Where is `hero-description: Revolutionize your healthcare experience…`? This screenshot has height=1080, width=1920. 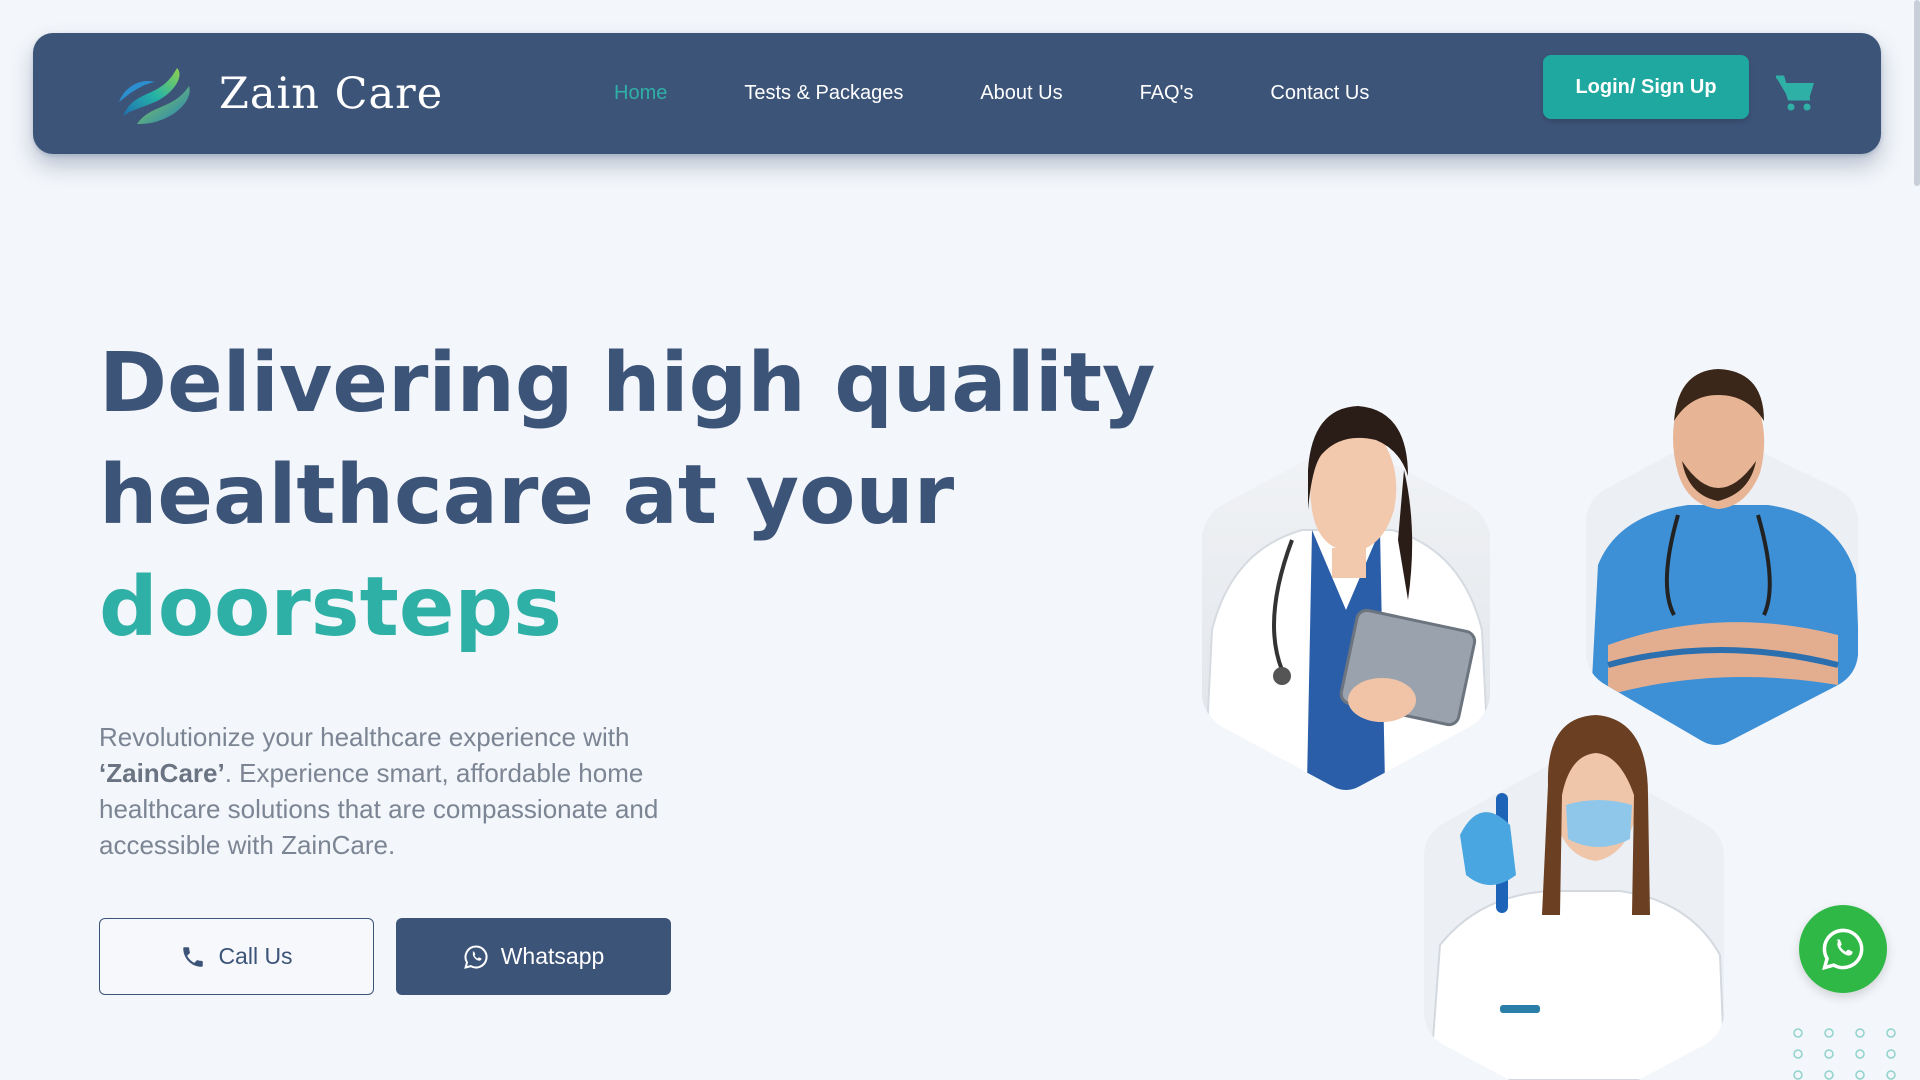 hero-description: Revolutionize your healthcare experience… is located at coordinates (399, 791).